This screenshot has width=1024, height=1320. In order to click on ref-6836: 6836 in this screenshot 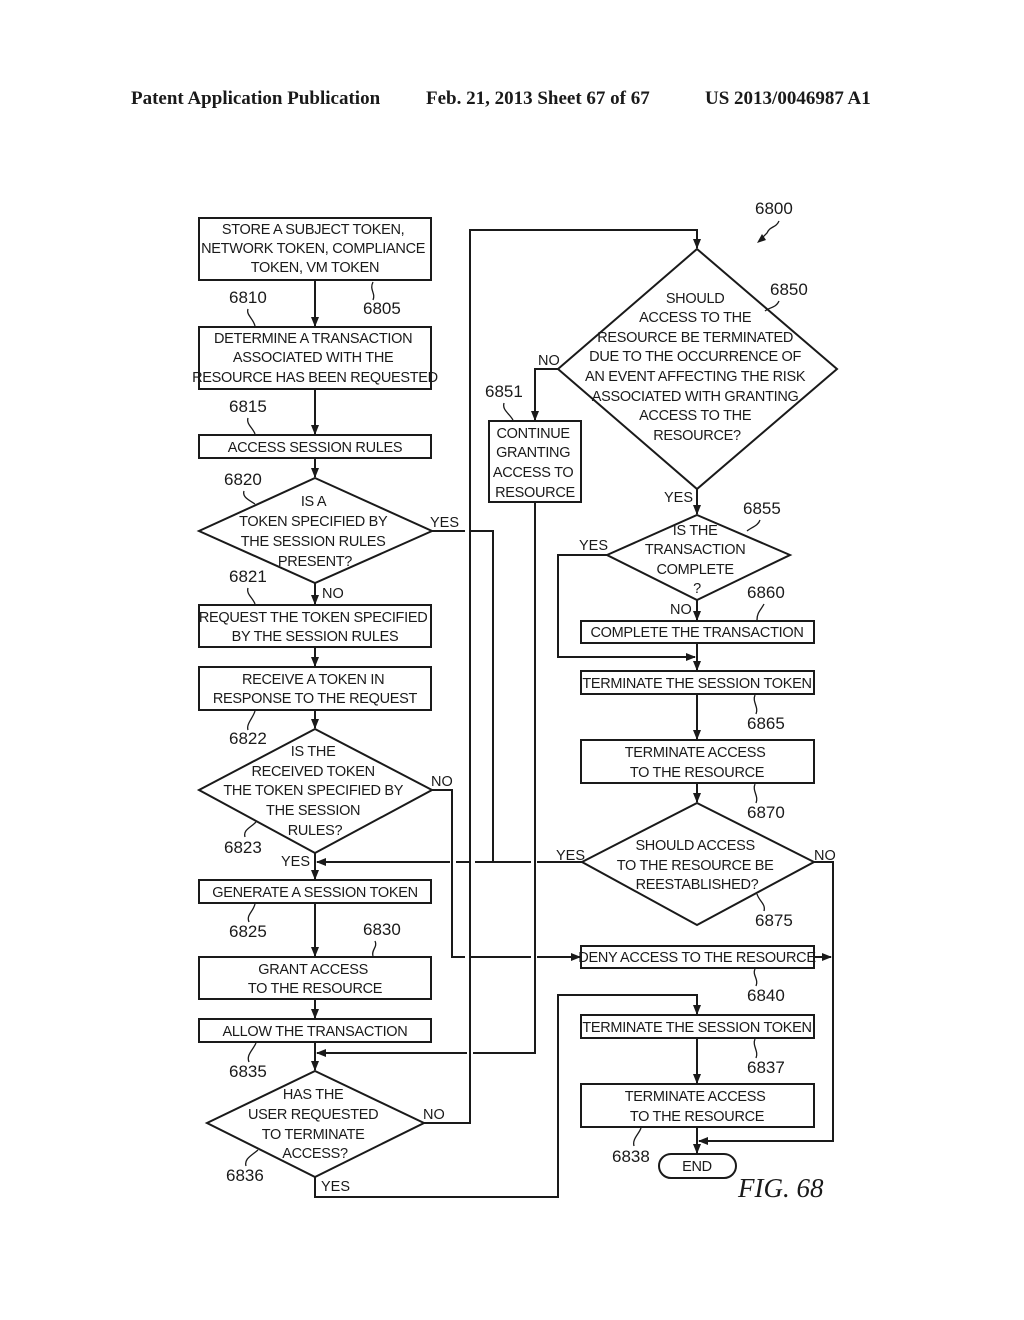, I will do `click(245, 1175)`.